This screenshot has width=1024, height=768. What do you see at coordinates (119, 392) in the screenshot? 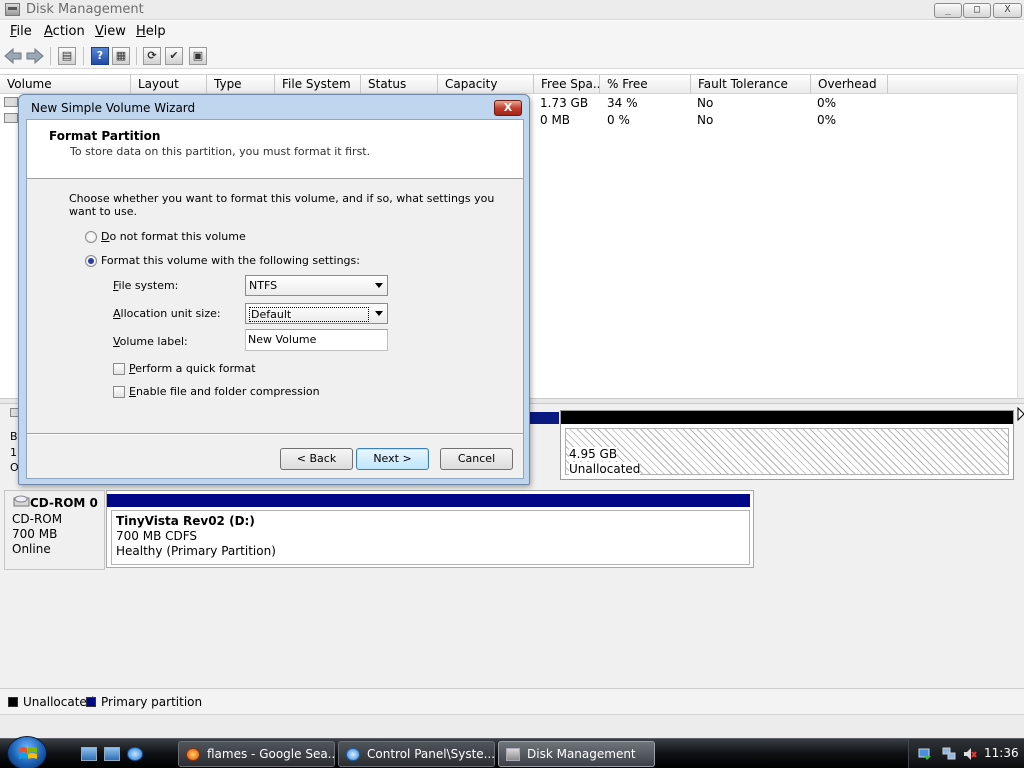
I see `compression-checkbox` at bounding box center [119, 392].